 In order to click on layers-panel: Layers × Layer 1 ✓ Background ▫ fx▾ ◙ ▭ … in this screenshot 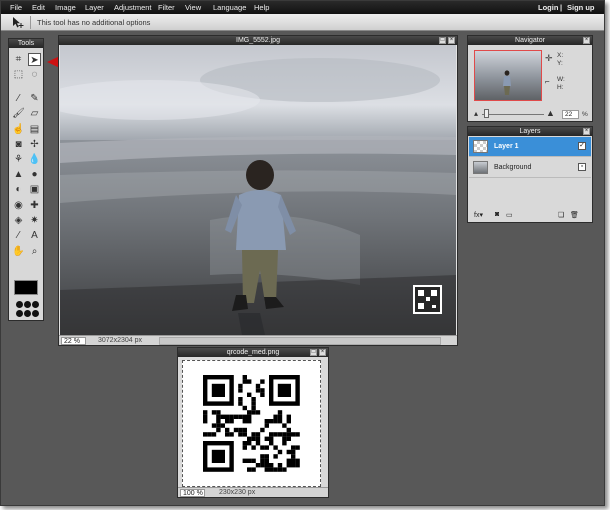, I will do `click(530, 174)`.